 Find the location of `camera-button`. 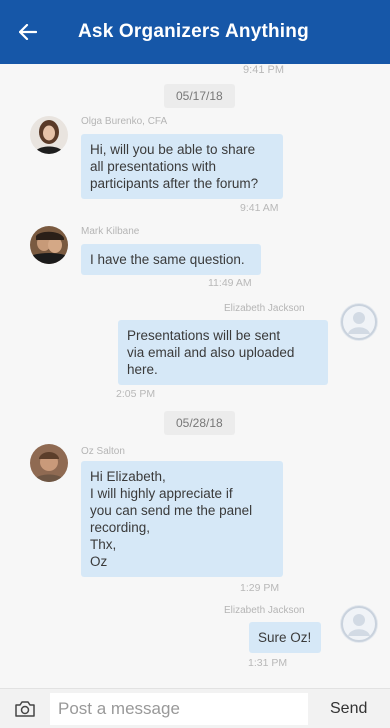

camera-button is located at coordinates (25, 708).